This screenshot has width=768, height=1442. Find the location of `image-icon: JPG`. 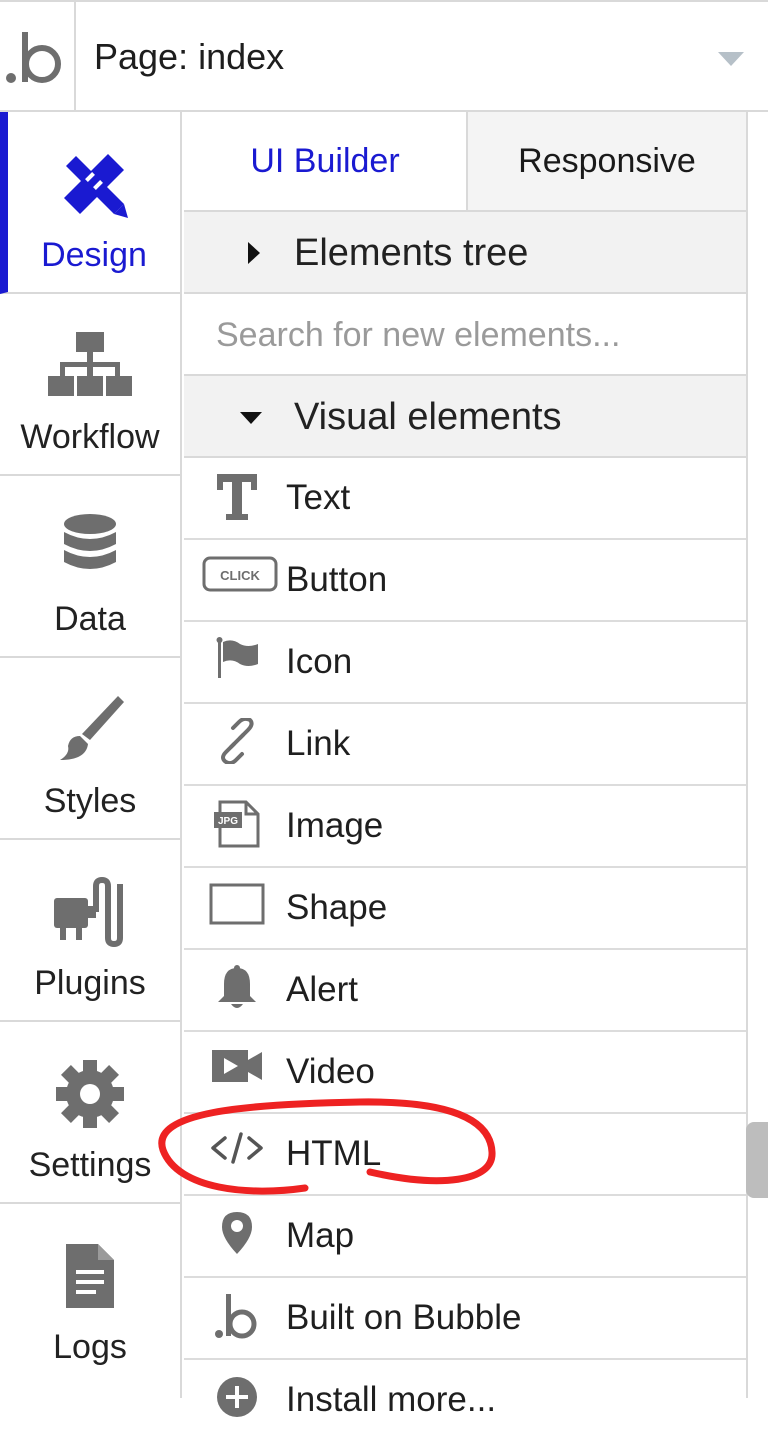

image-icon: JPG is located at coordinates (237, 824).